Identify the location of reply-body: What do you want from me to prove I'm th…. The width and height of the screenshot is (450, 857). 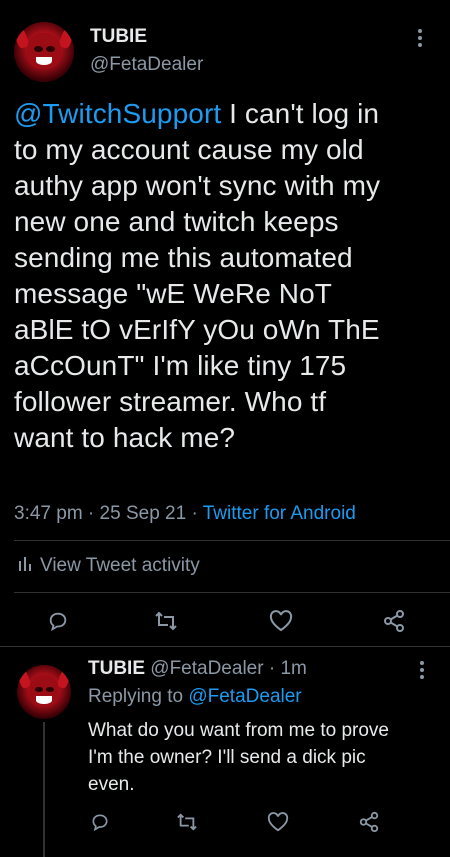
(263, 757).